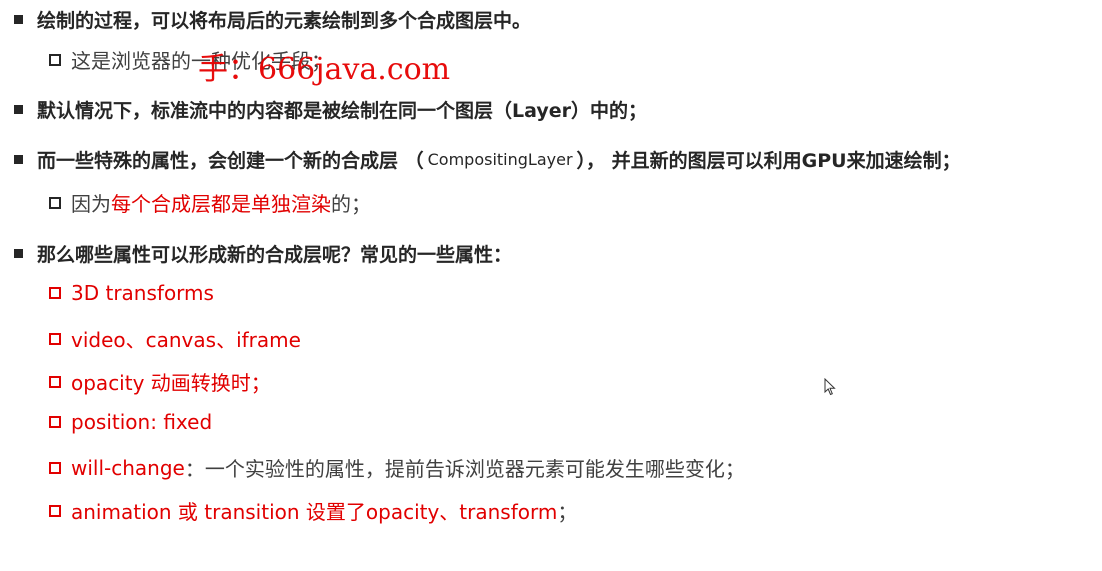 The height and width of the screenshot is (571, 1102). Describe the element at coordinates (830, 387) in the screenshot. I see `mouse-pointer-icon` at that location.